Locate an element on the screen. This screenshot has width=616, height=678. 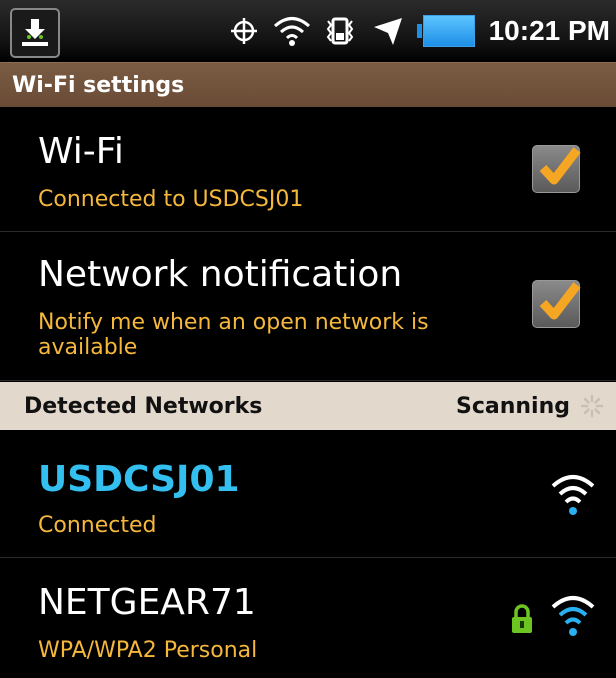
detected-networks-header: Detected Networks Scanning is located at coordinates (308, 406).